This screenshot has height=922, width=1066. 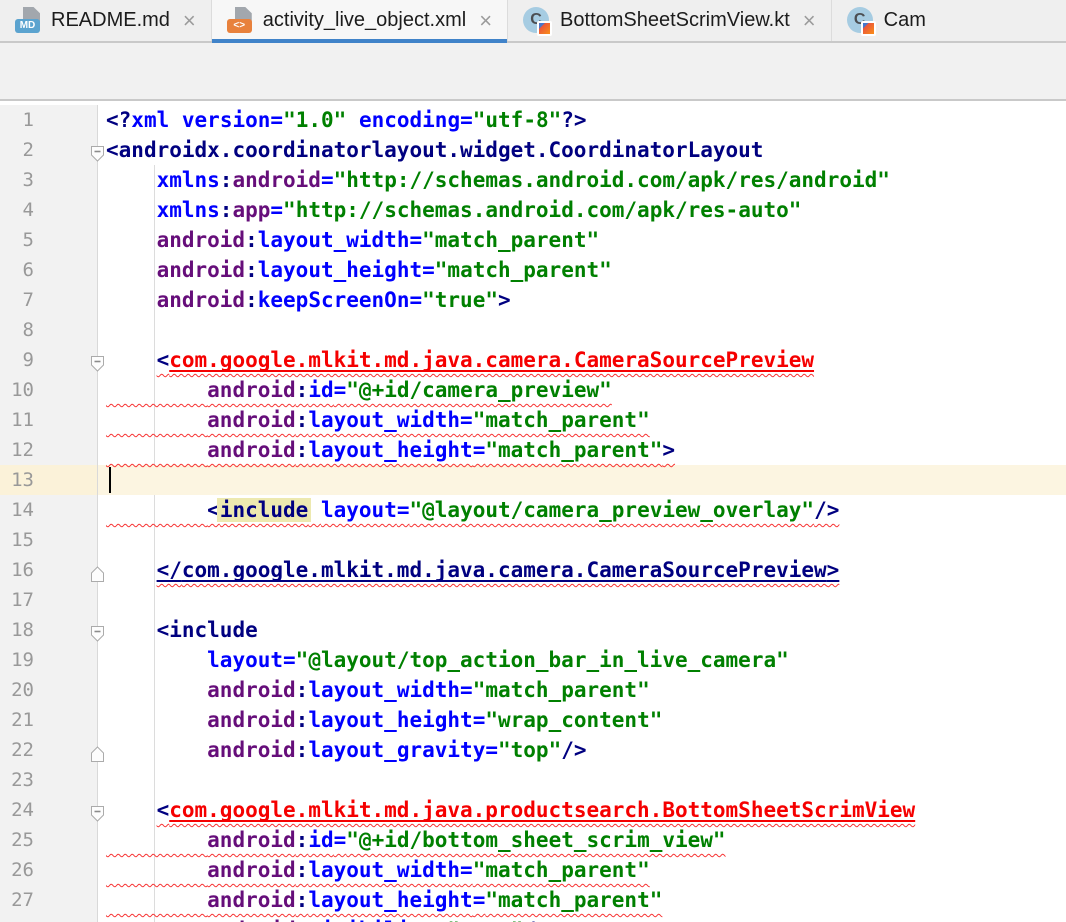 What do you see at coordinates (22, 870) in the screenshot?
I see `line-number: 26` at bounding box center [22, 870].